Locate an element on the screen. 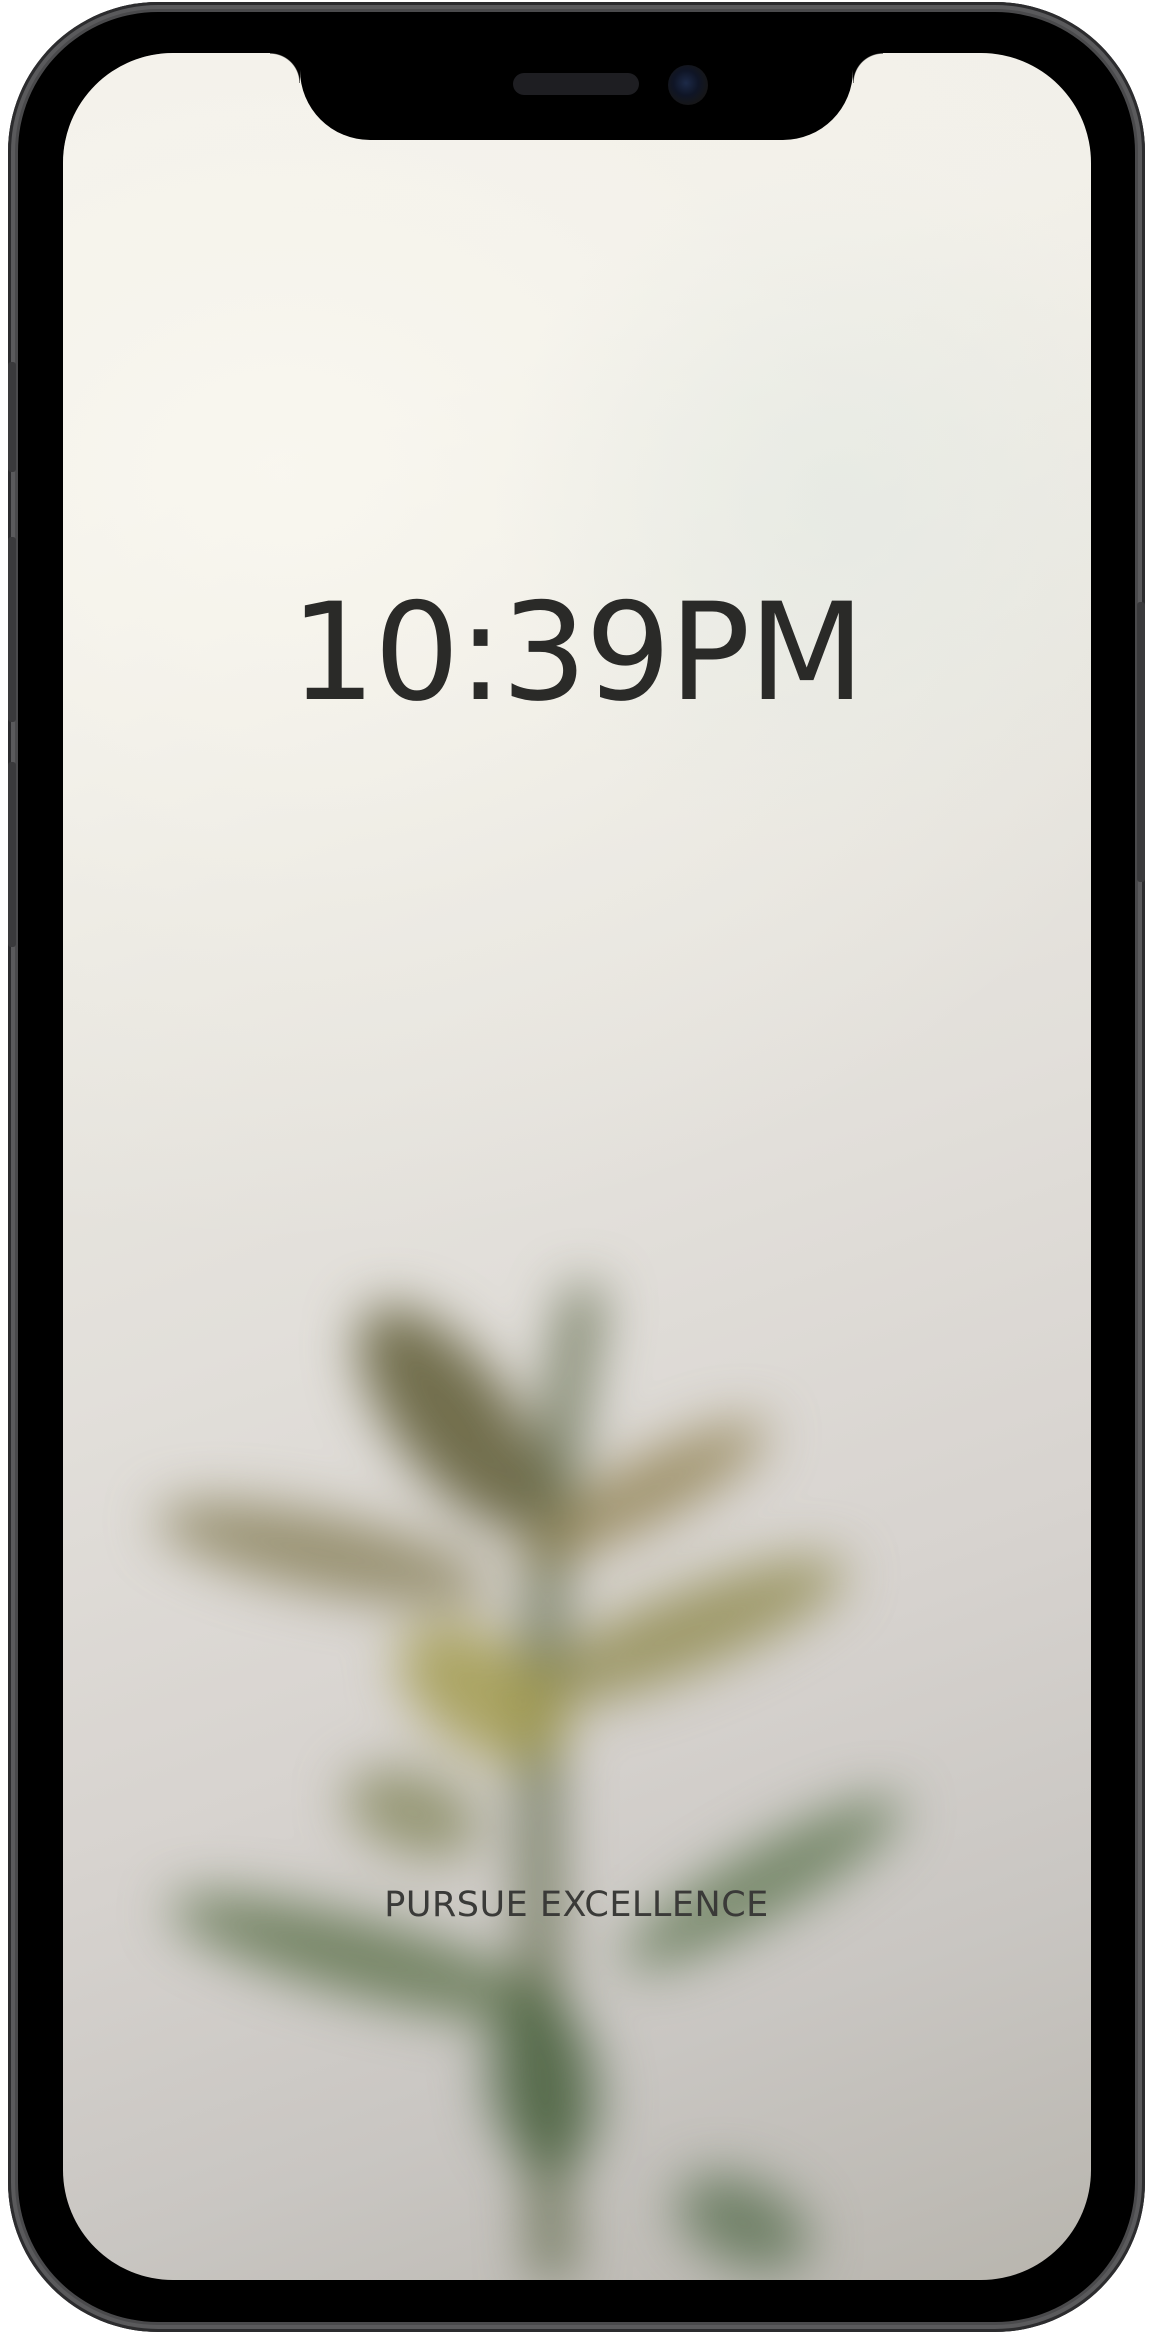  notch is located at coordinates (576, 96).